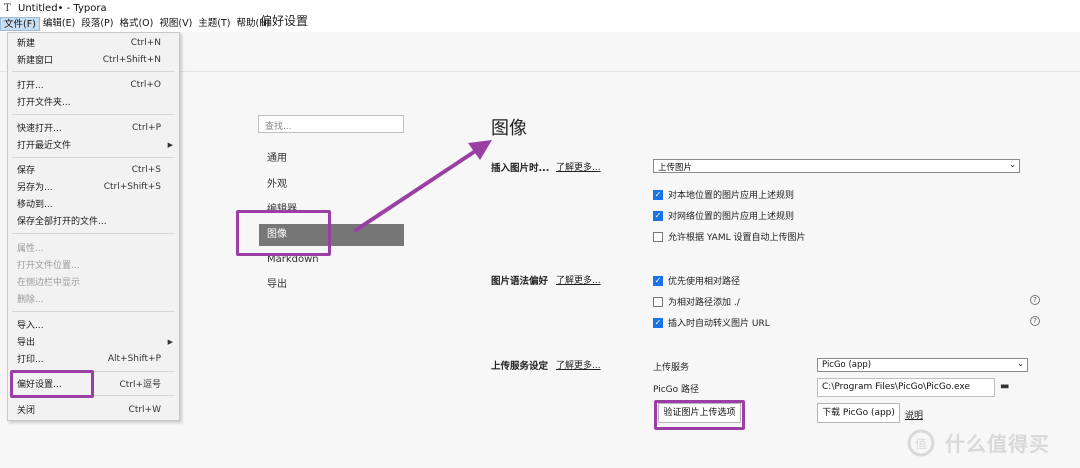 Image resolution: width=1080 pixels, height=468 pixels. Describe the element at coordinates (729, 236) in the screenshot. I see `checkbox-yaml-upload: 允许根据 YAML 设置自动上传图片` at that location.